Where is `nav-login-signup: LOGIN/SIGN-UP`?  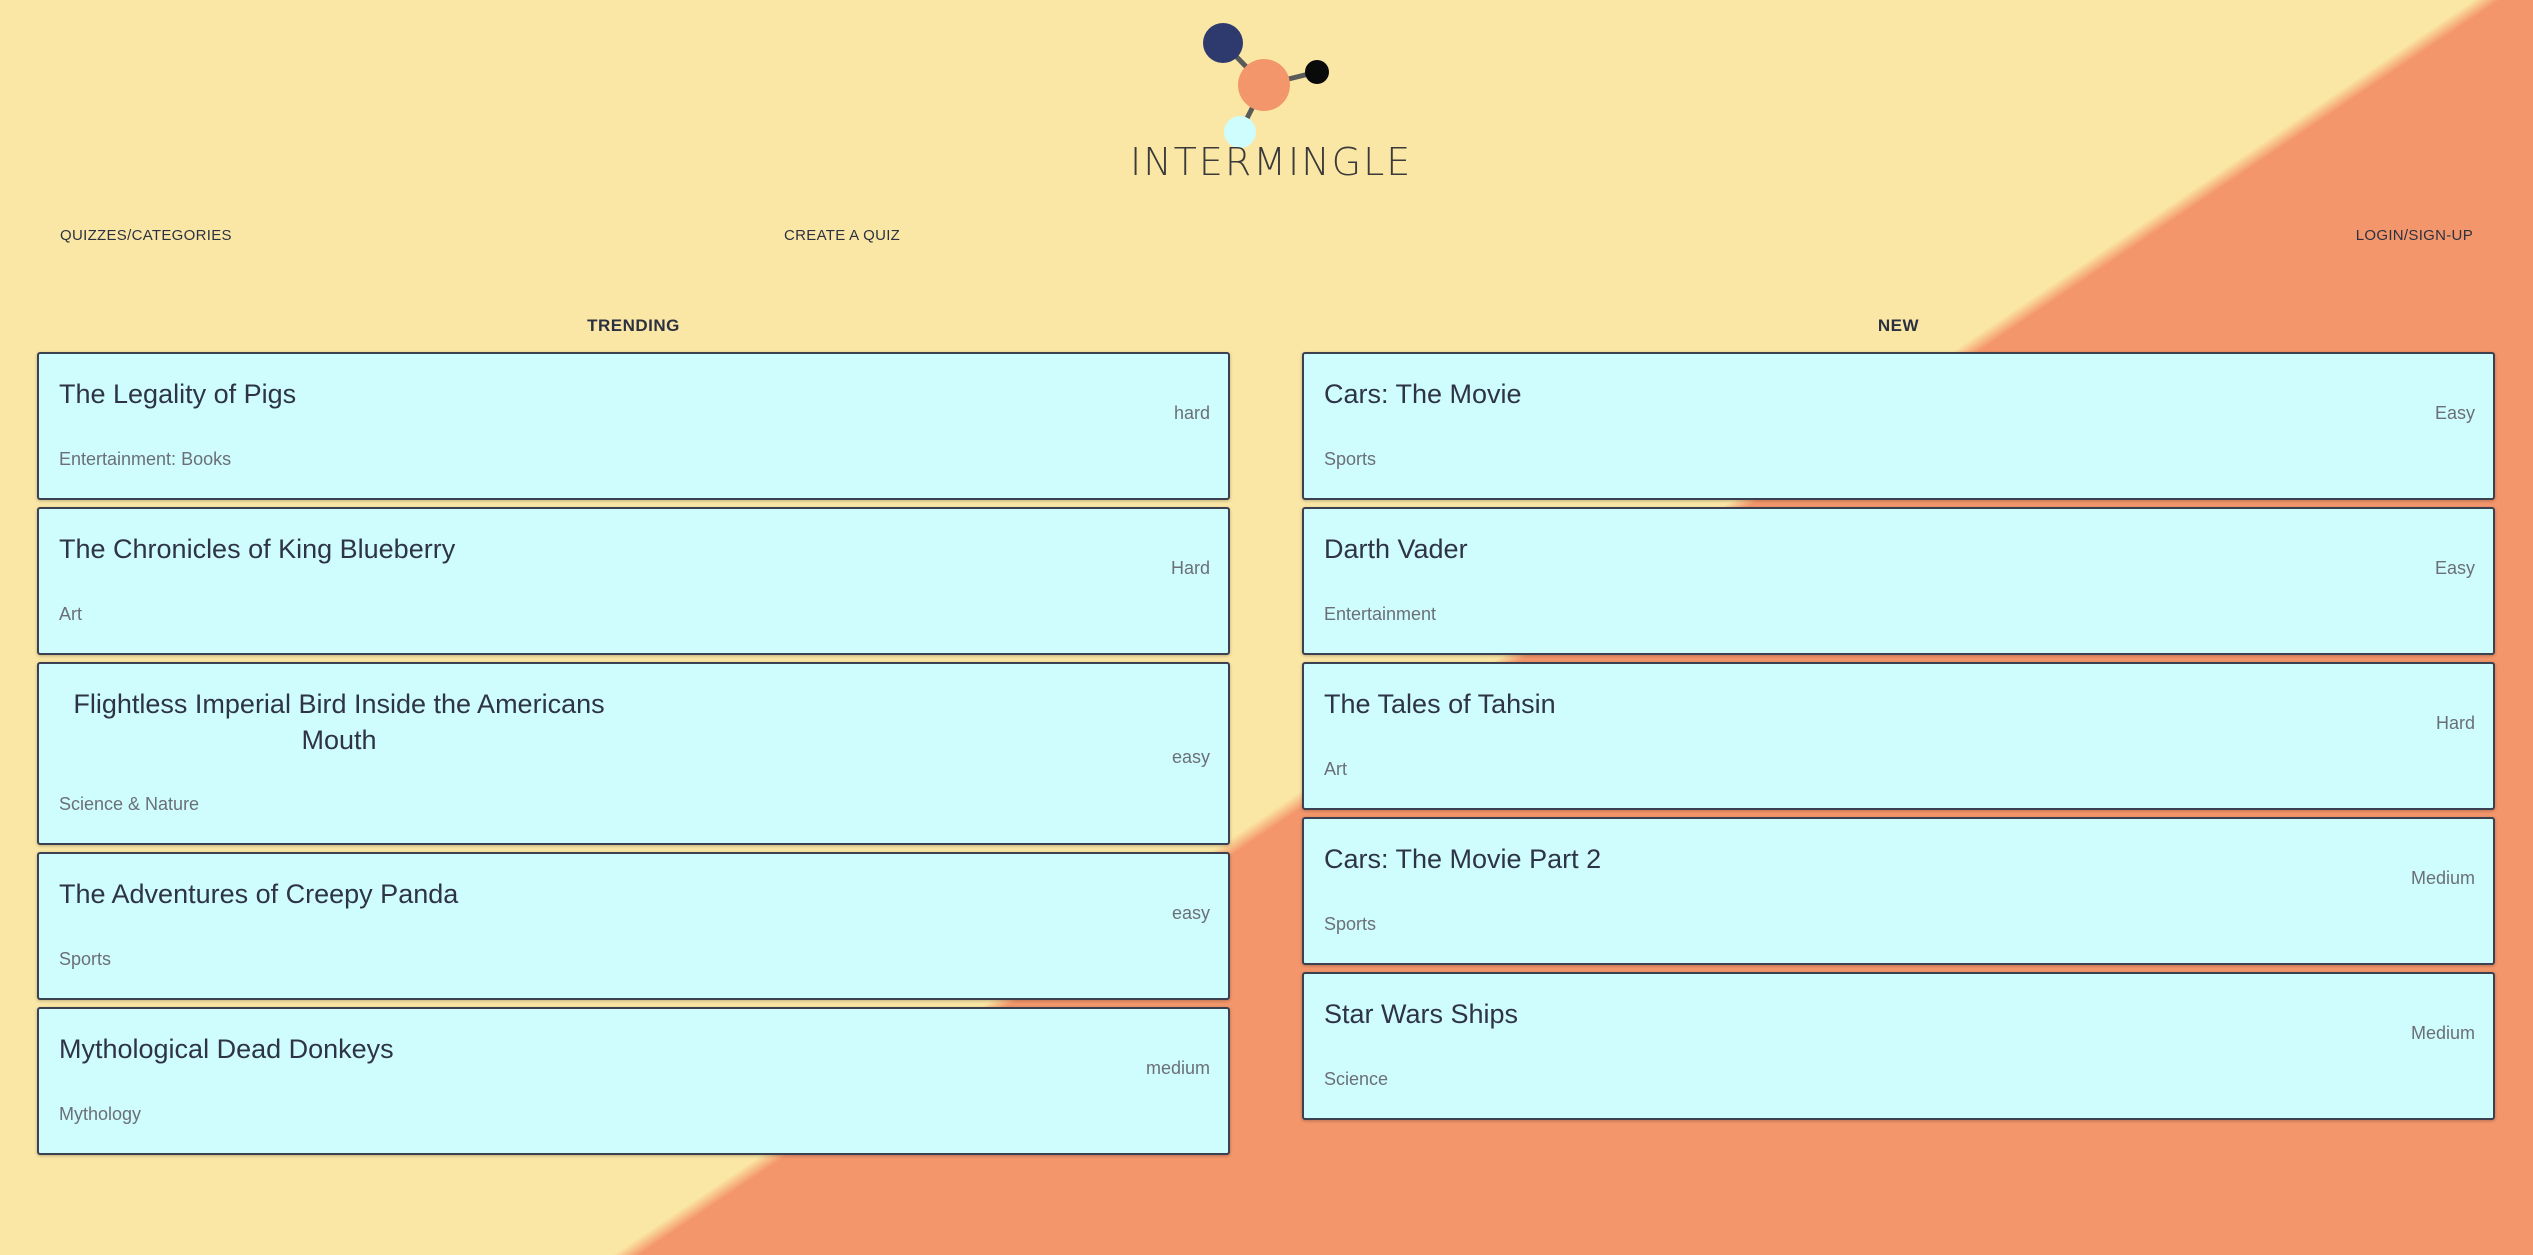
nav-login-signup: LOGIN/SIGN-UP is located at coordinates (2414, 235).